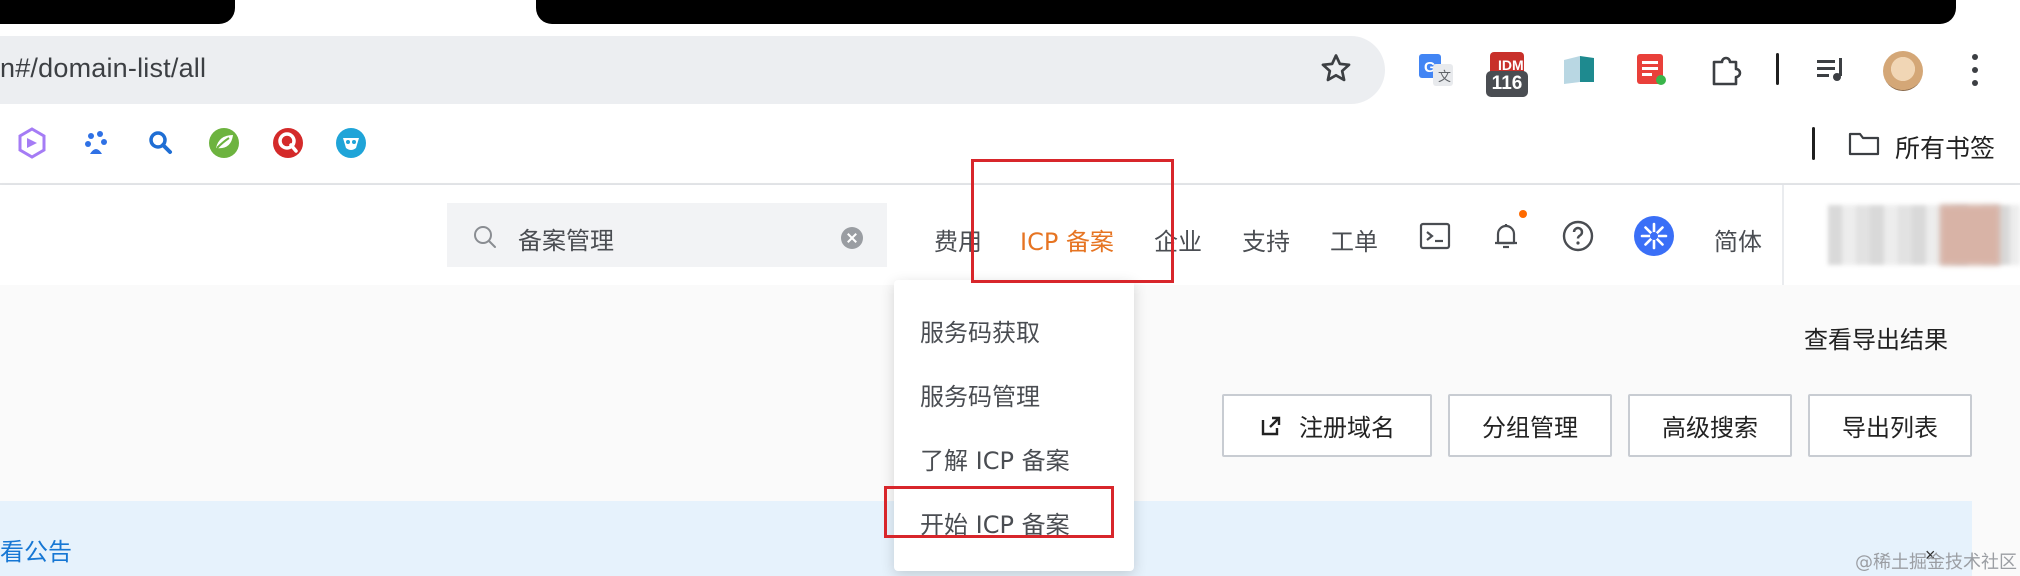 This screenshot has width=2020, height=576. What do you see at coordinates (1876, 337) in the screenshot?
I see `view-export-result-link: 查看导出结果` at bounding box center [1876, 337].